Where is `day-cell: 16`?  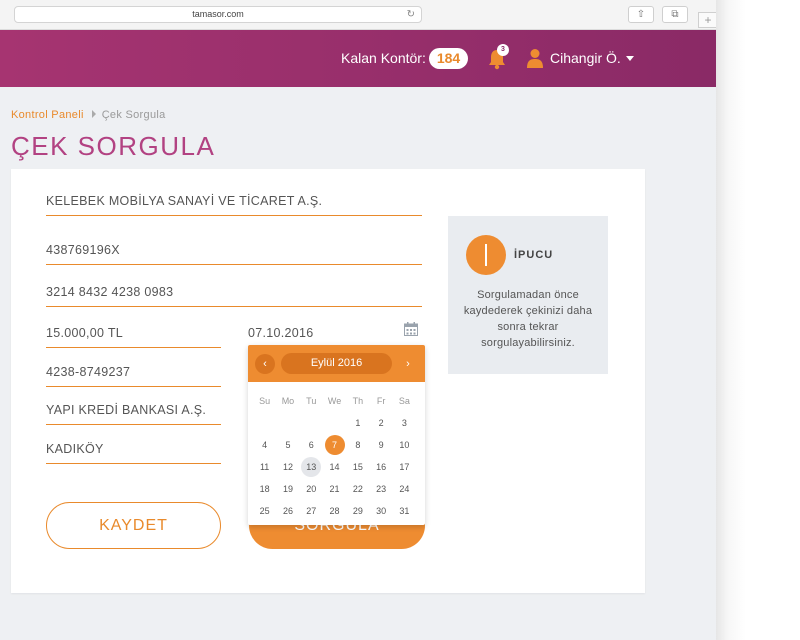 day-cell: 16 is located at coordinates (380, 467).